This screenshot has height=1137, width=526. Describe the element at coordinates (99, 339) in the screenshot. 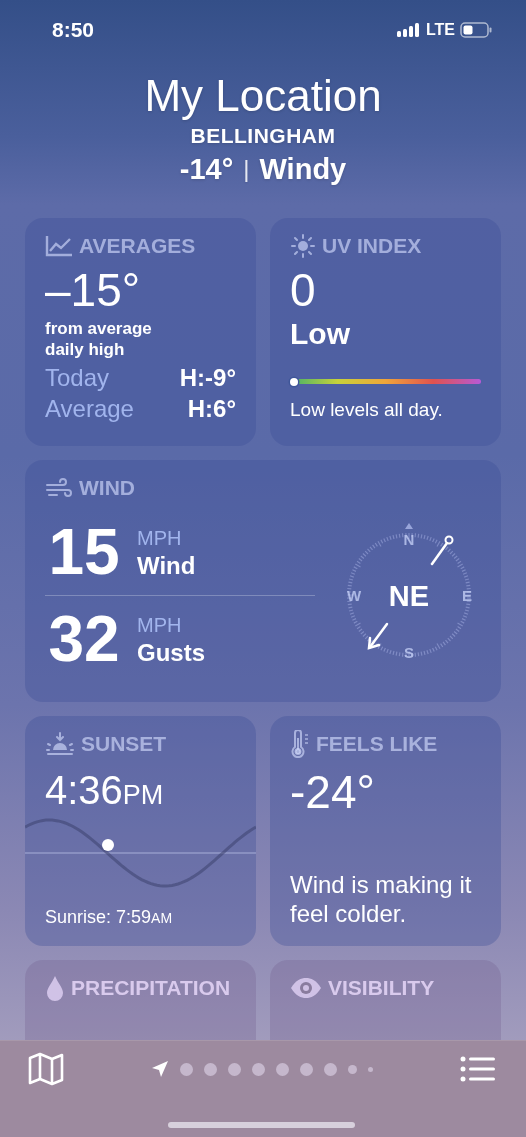

I see `caption: from average daily high` at that location.